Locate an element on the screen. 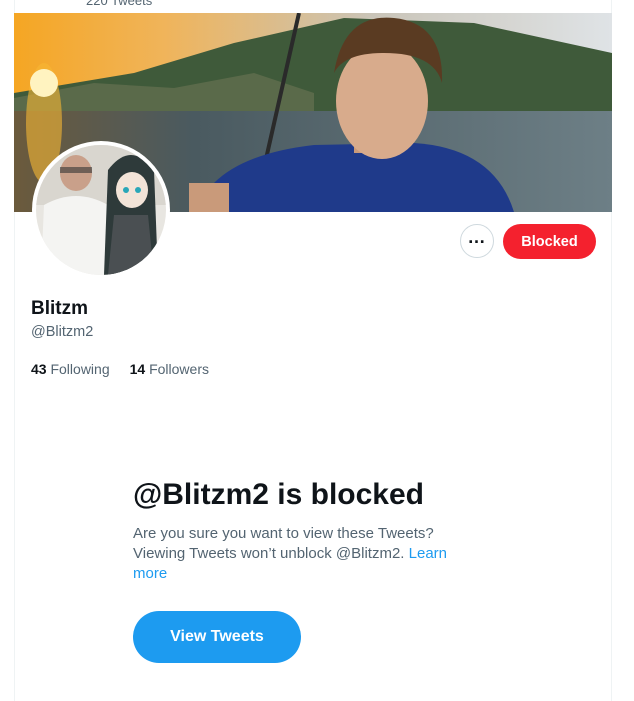 This screenshot has height=701, width=634. blocked-button: Blocked is located at coordinates (549, 241).